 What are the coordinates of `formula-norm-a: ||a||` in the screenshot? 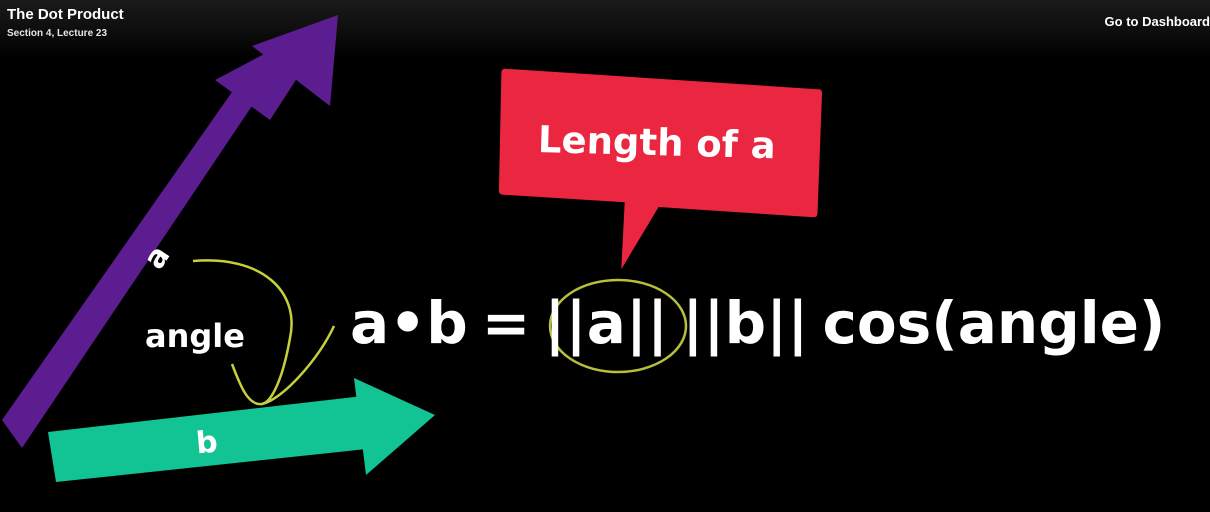 It's located at (606, 323).